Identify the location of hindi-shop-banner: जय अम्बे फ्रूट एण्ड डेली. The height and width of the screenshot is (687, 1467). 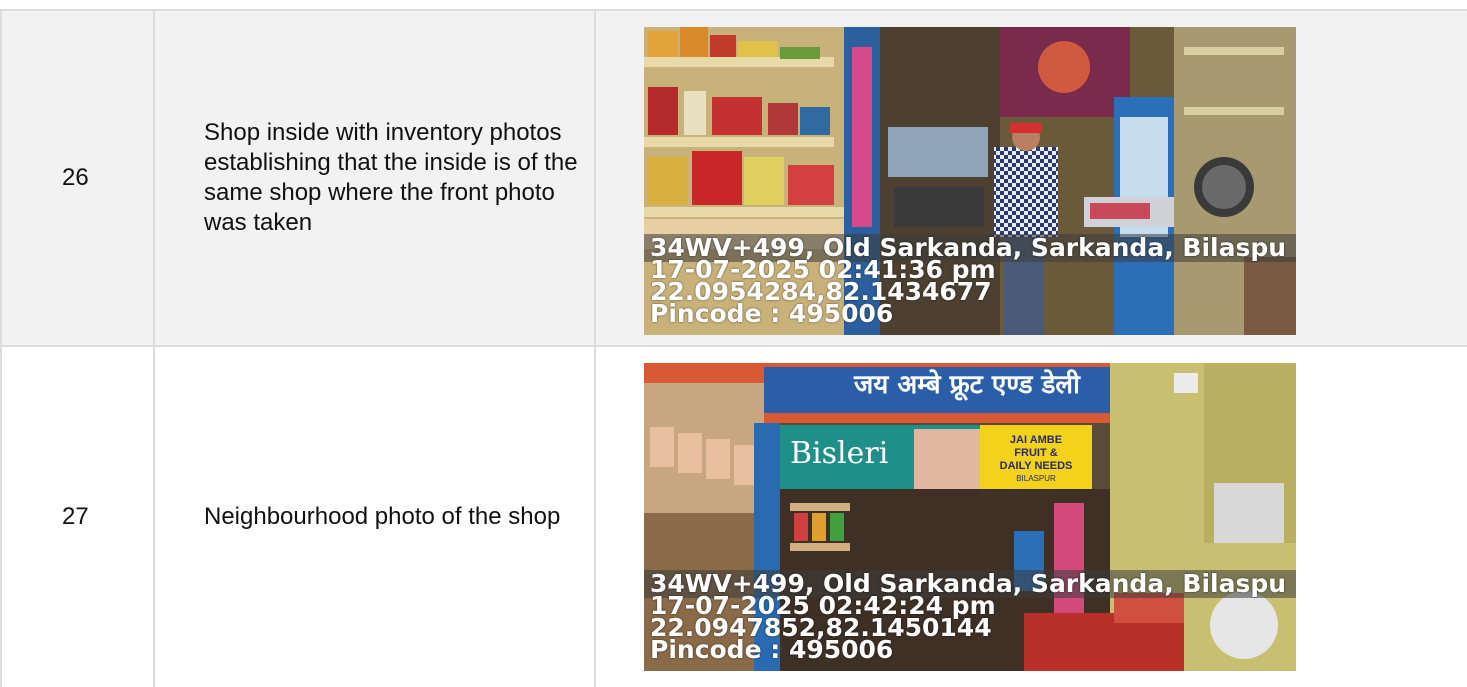
(967, 385).